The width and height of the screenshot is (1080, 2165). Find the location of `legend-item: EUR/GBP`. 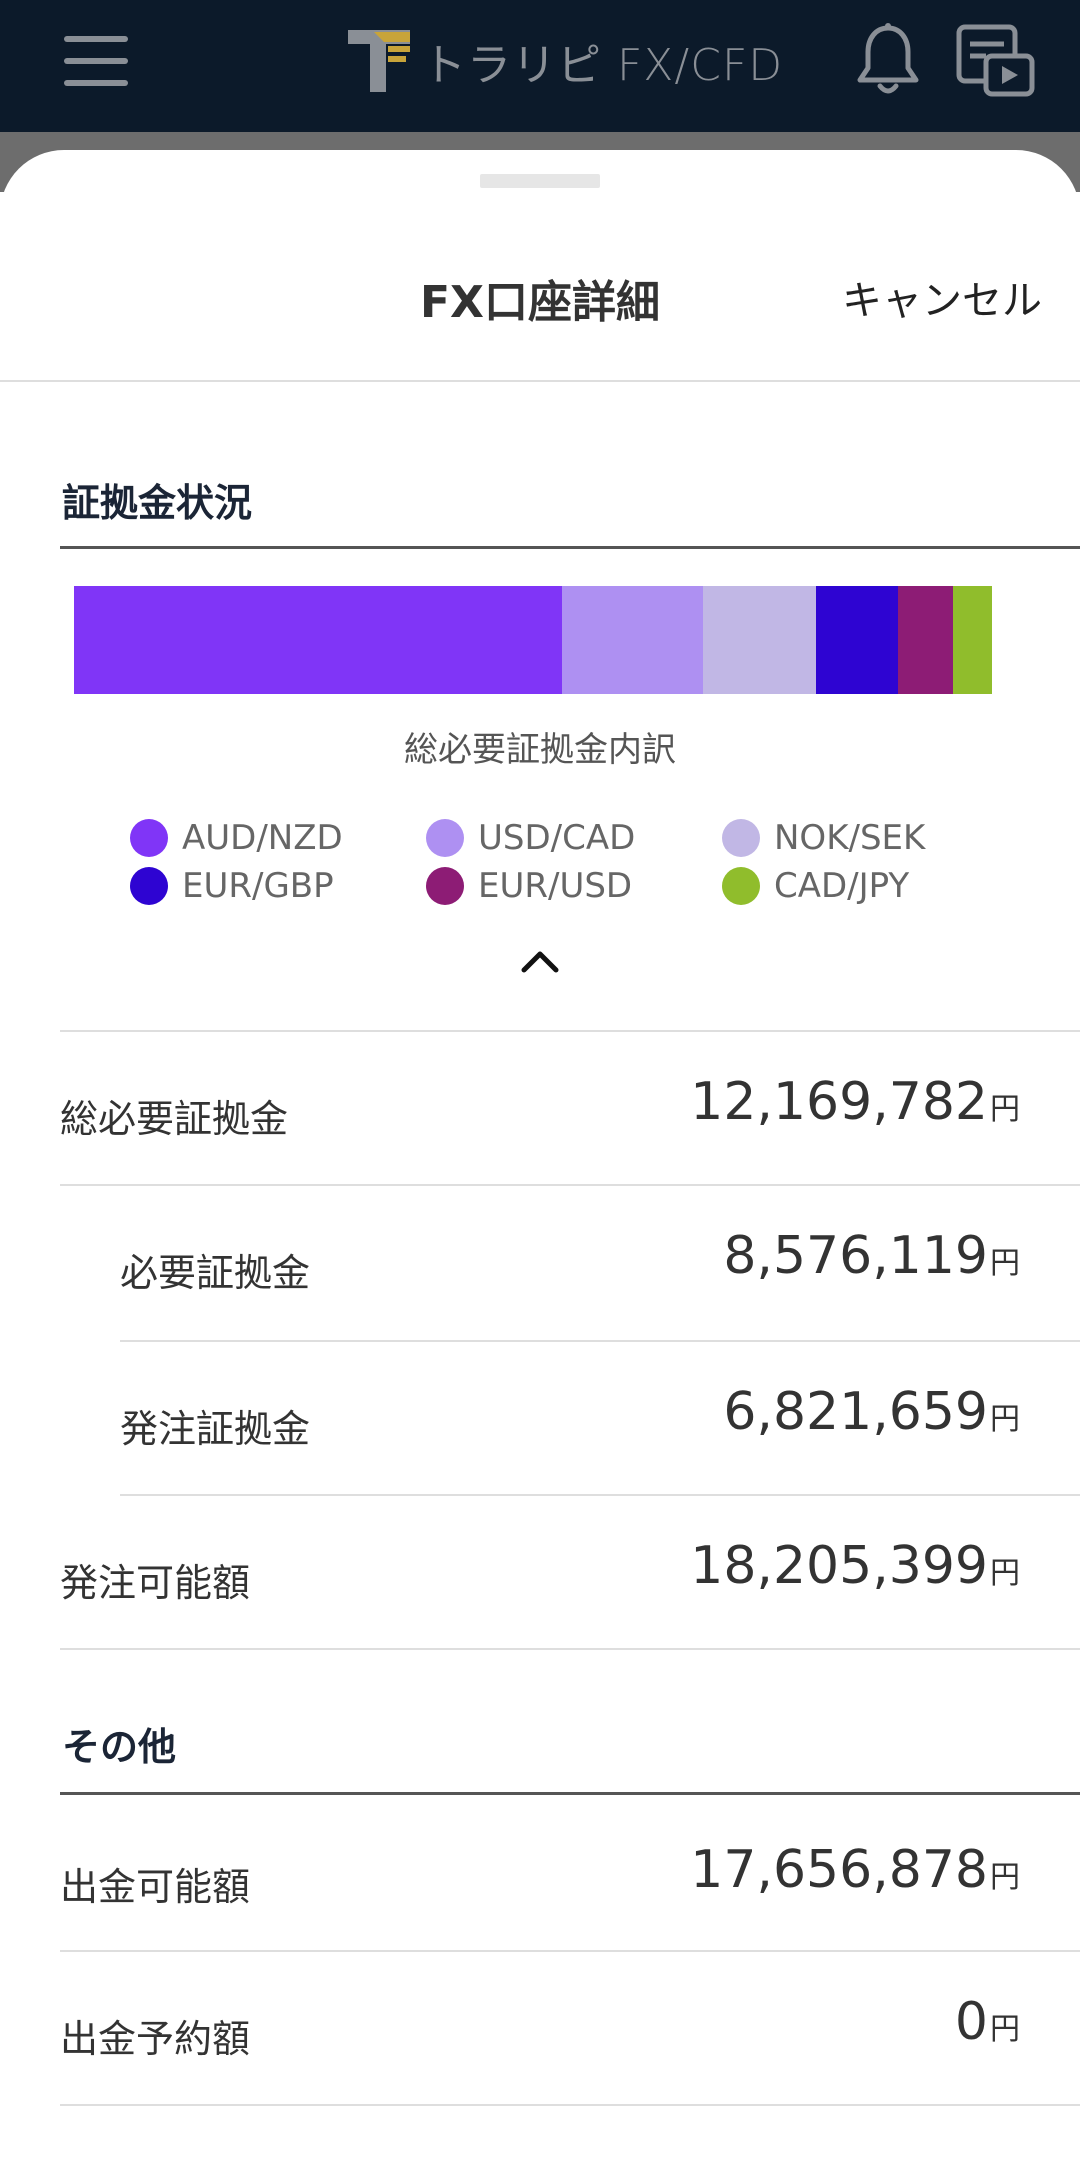

legend-item: EUR/GBP is located at coordinates (232, 886).